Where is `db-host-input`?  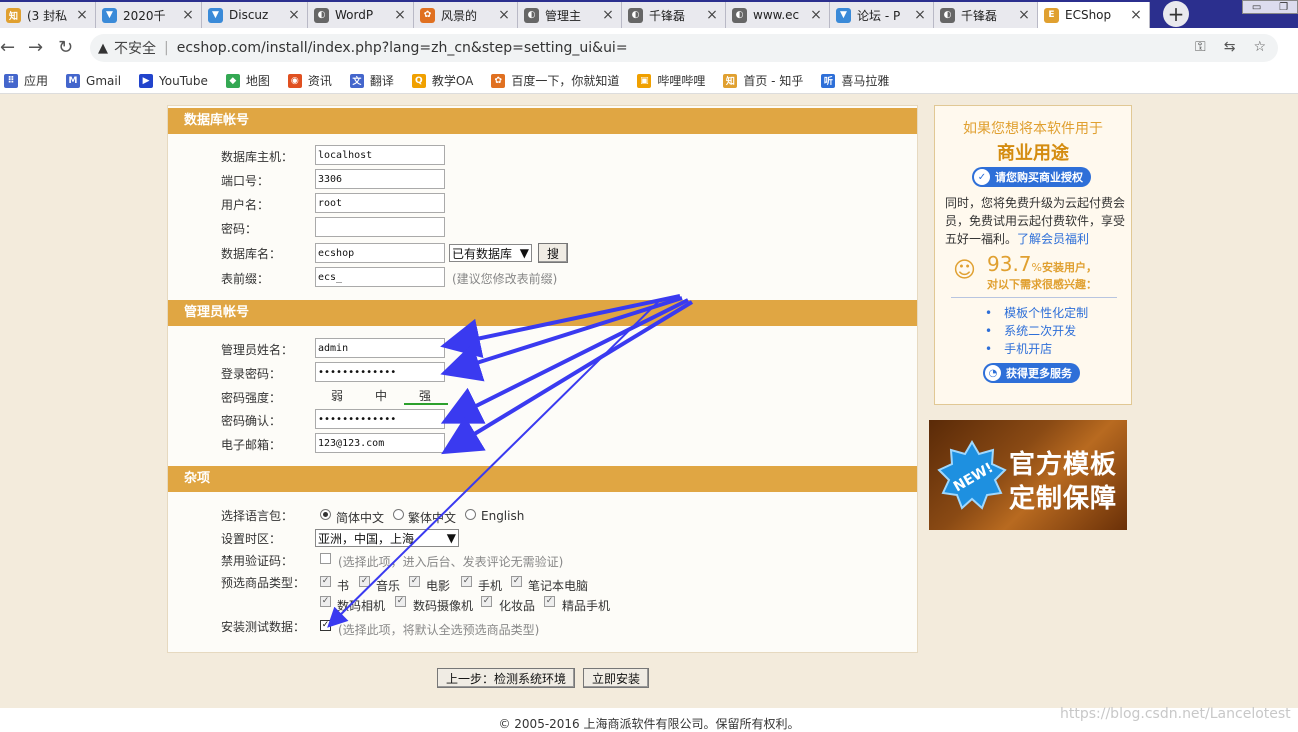
db-host-input is located at coordinates (380, 155).